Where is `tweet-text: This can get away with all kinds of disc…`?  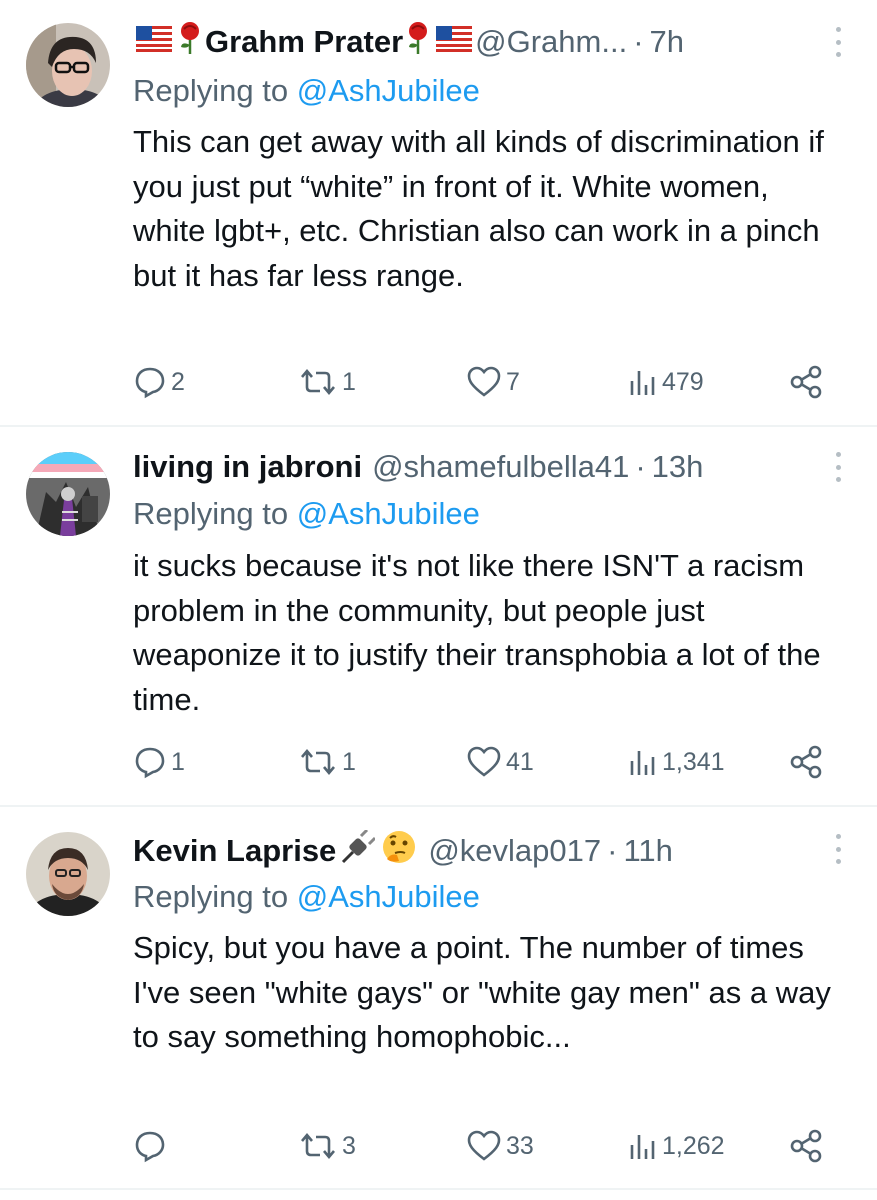
tweet-text: This can get away with all kinds of disc… is located at coordinates (478, 208).